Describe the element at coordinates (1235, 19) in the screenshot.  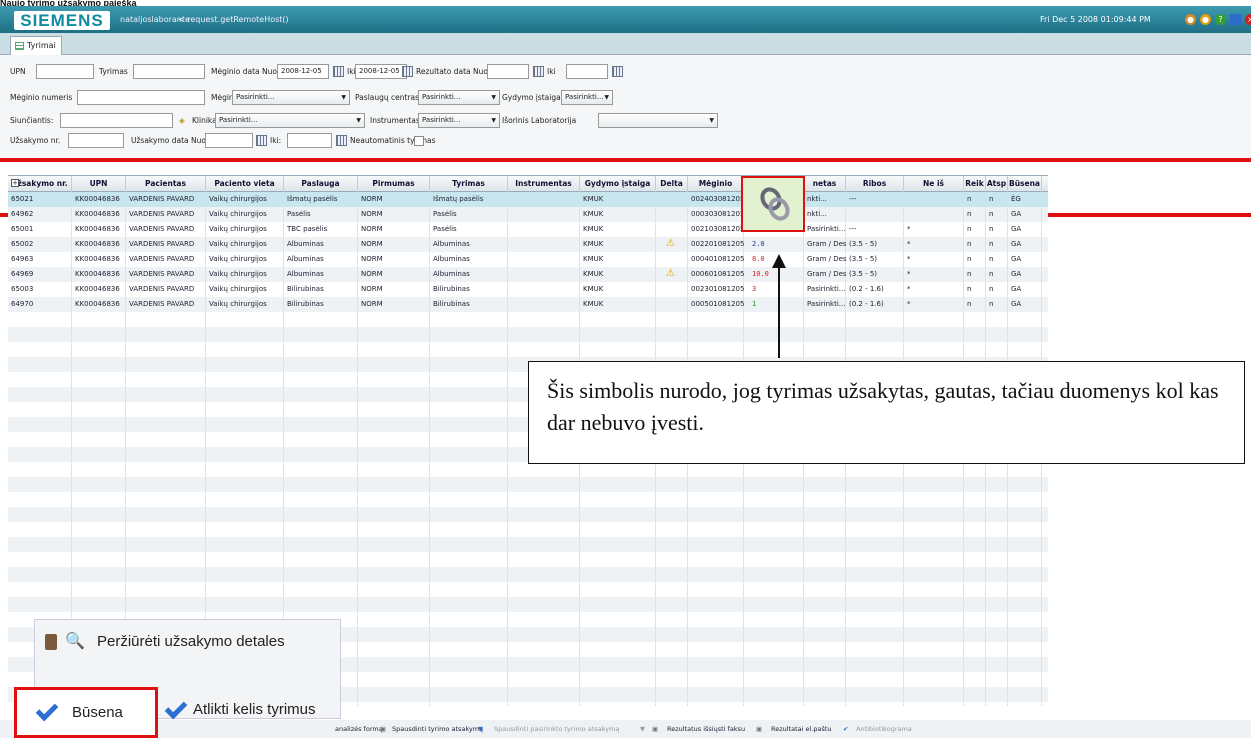
I see `window-icon` at that location.